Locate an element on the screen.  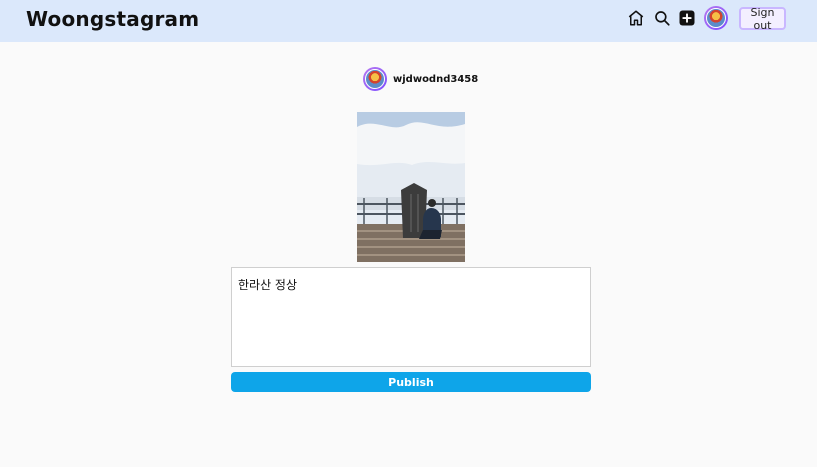
user-avatar is located at coordinates (716, 18).